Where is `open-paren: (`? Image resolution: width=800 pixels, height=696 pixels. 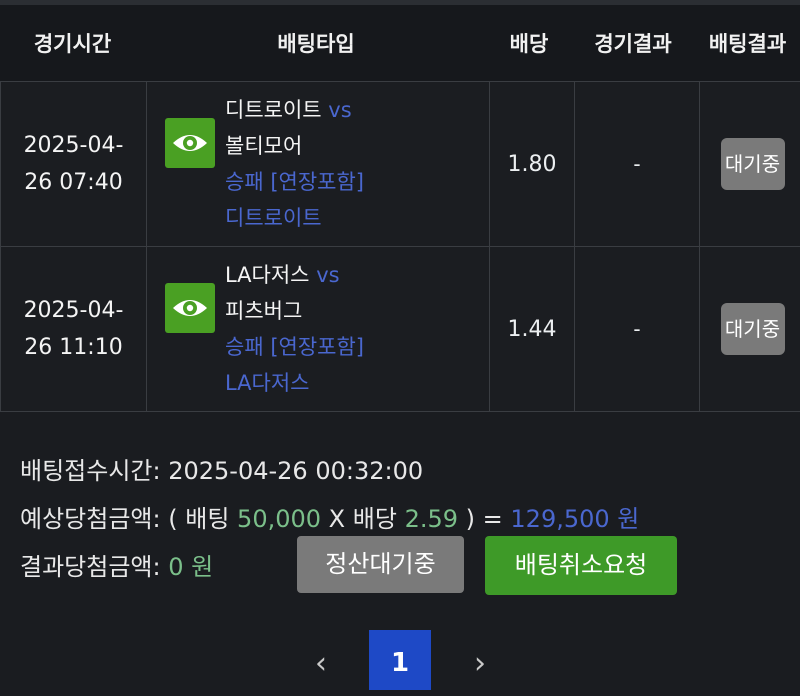 open-paren: ( is located at coordinates (172, 519).